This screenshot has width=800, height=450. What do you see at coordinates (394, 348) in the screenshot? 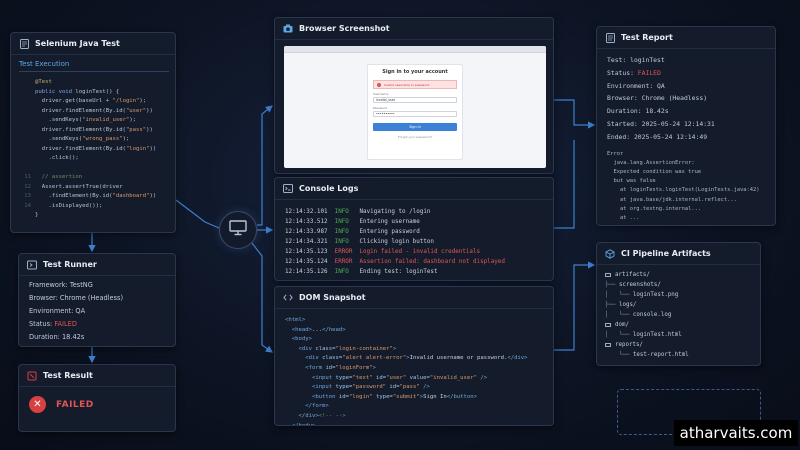
I see `dom-token: >` at bounding box center [394, 348].